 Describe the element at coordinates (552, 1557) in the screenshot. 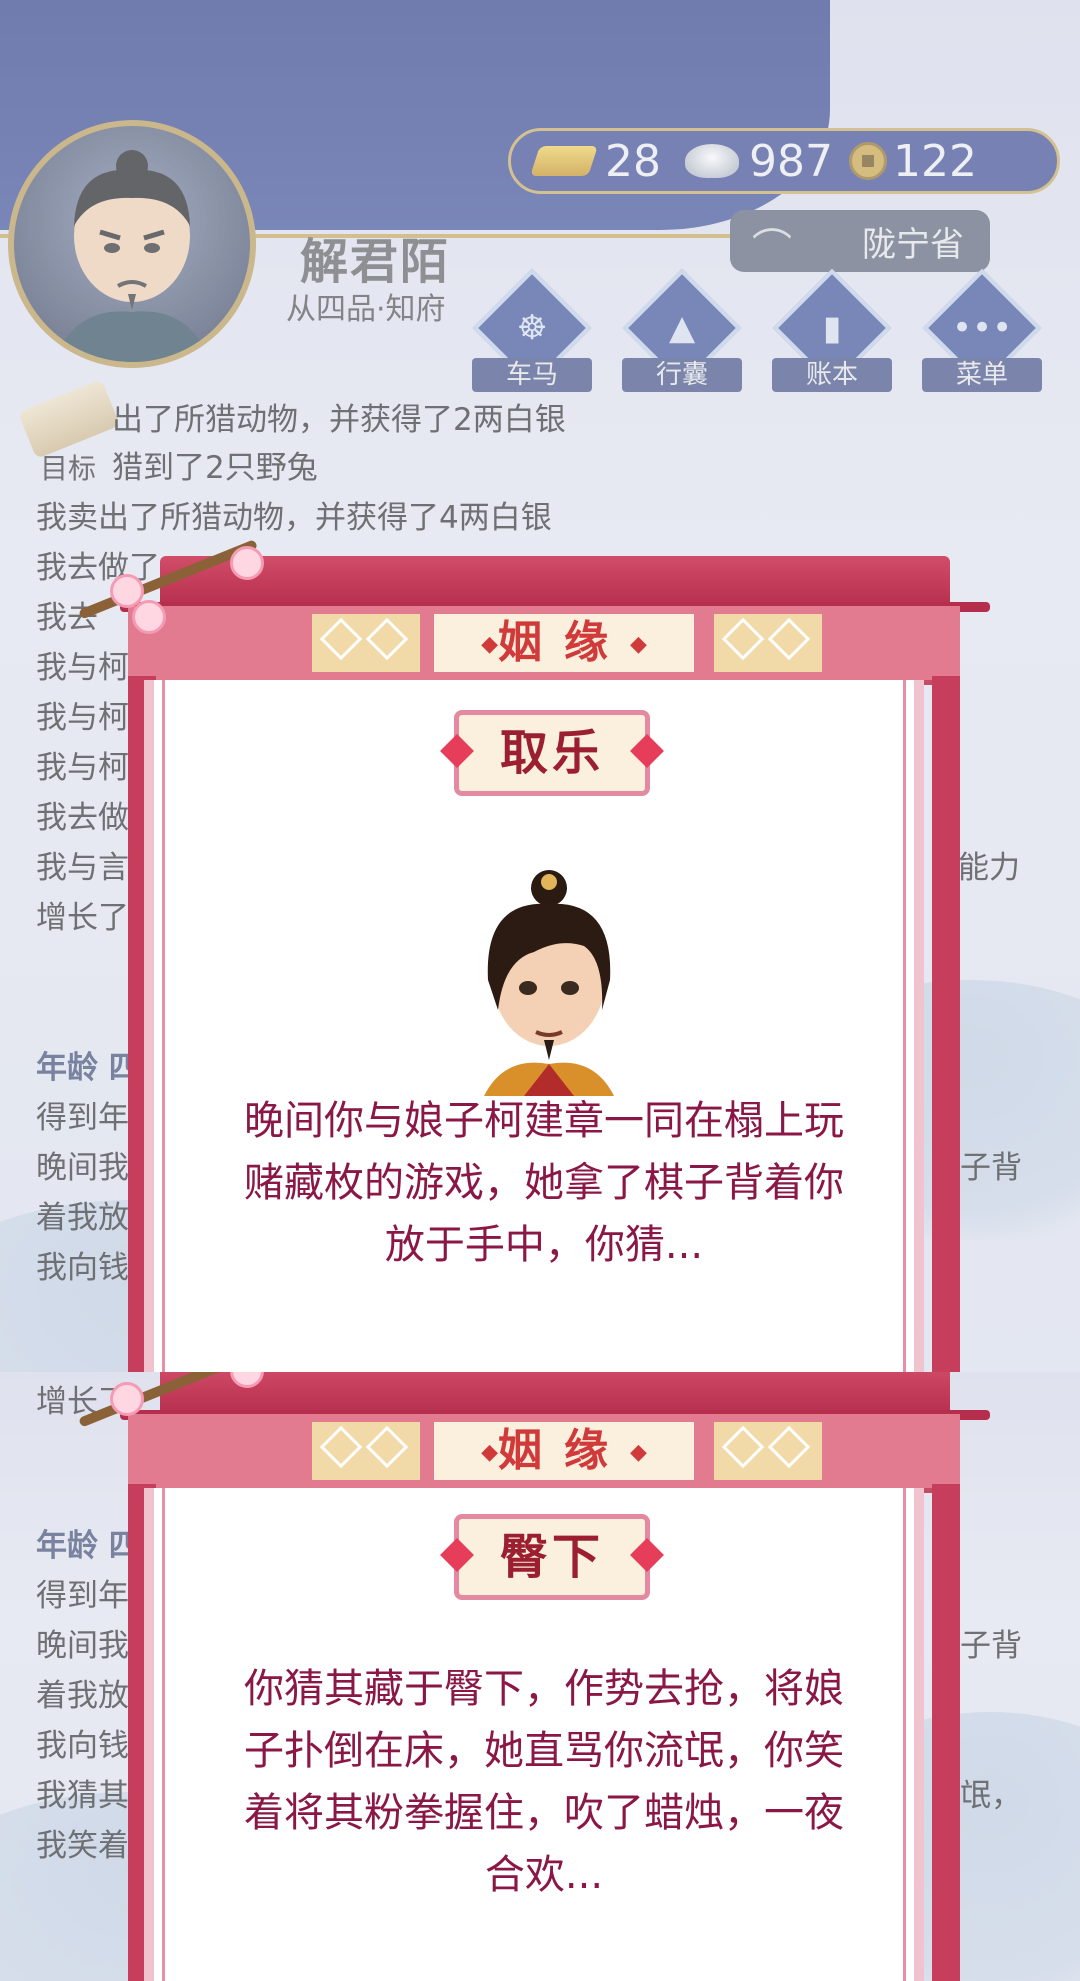

I see `choice-tag: 臀下` at that location.